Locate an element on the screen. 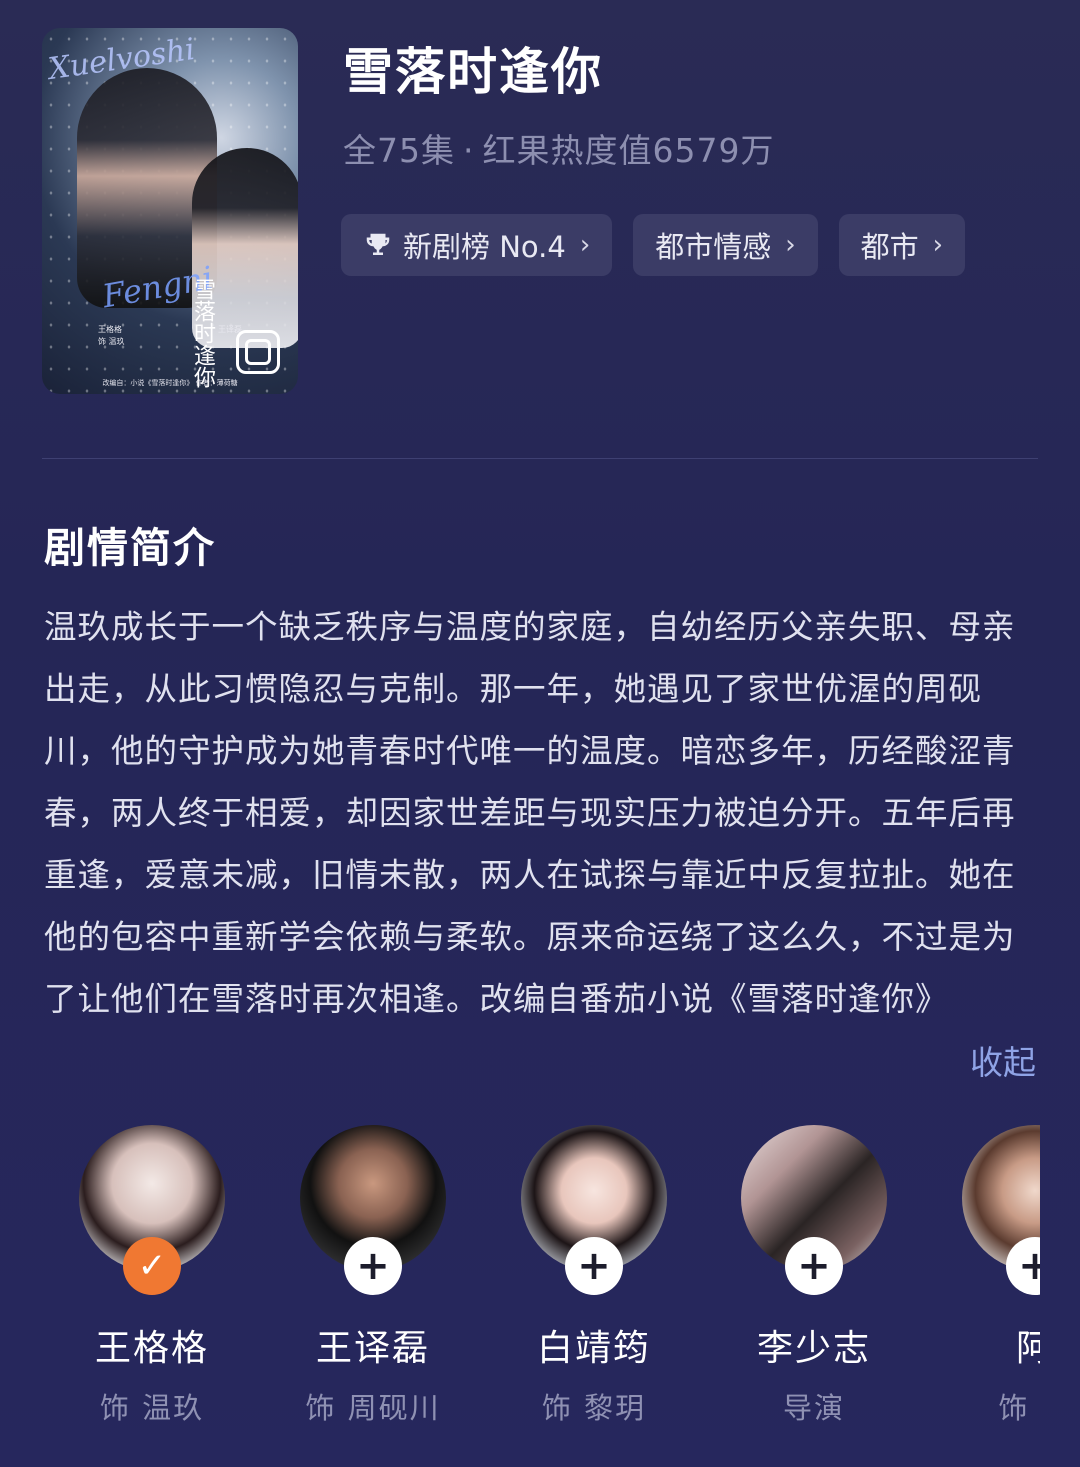 The width and height of the screenshot is (1080, 1467). cast-role: 饰 周砚川 is located at coordinates (373, 1408).